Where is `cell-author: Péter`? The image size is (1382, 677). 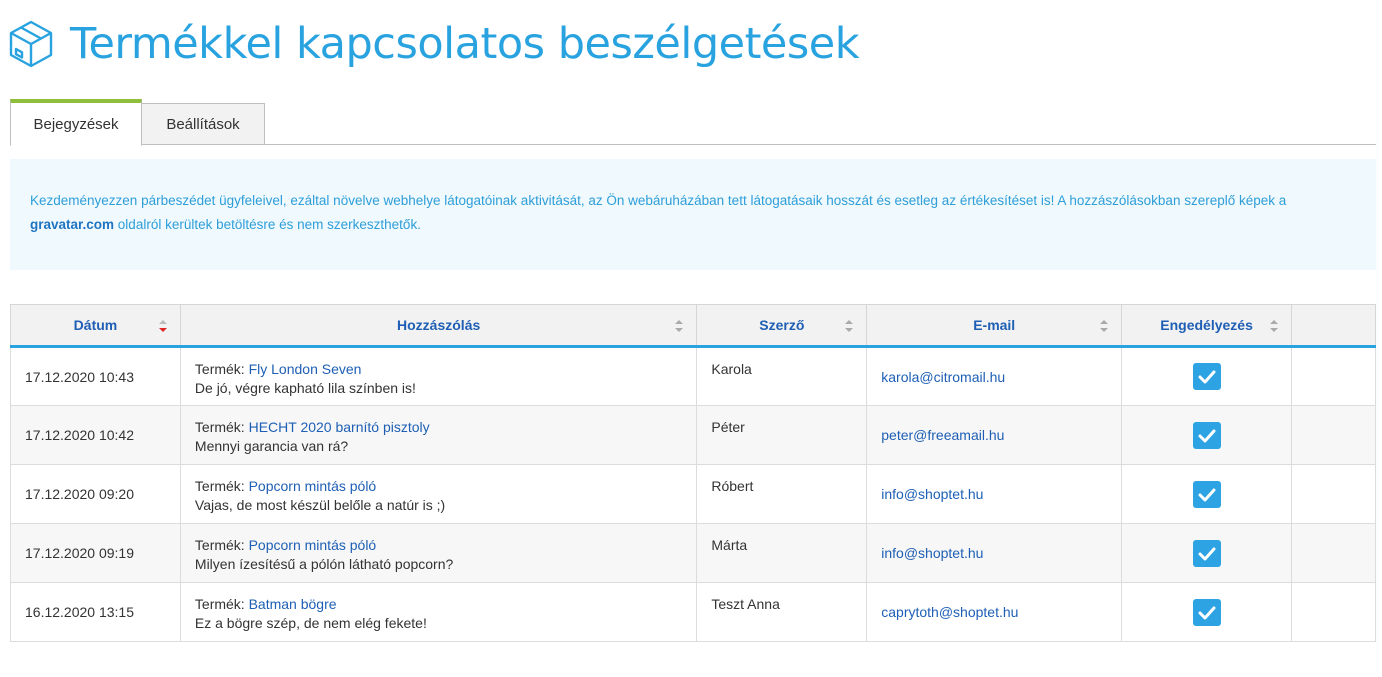 cell-author: Péter is located at coordinates (782, 435).